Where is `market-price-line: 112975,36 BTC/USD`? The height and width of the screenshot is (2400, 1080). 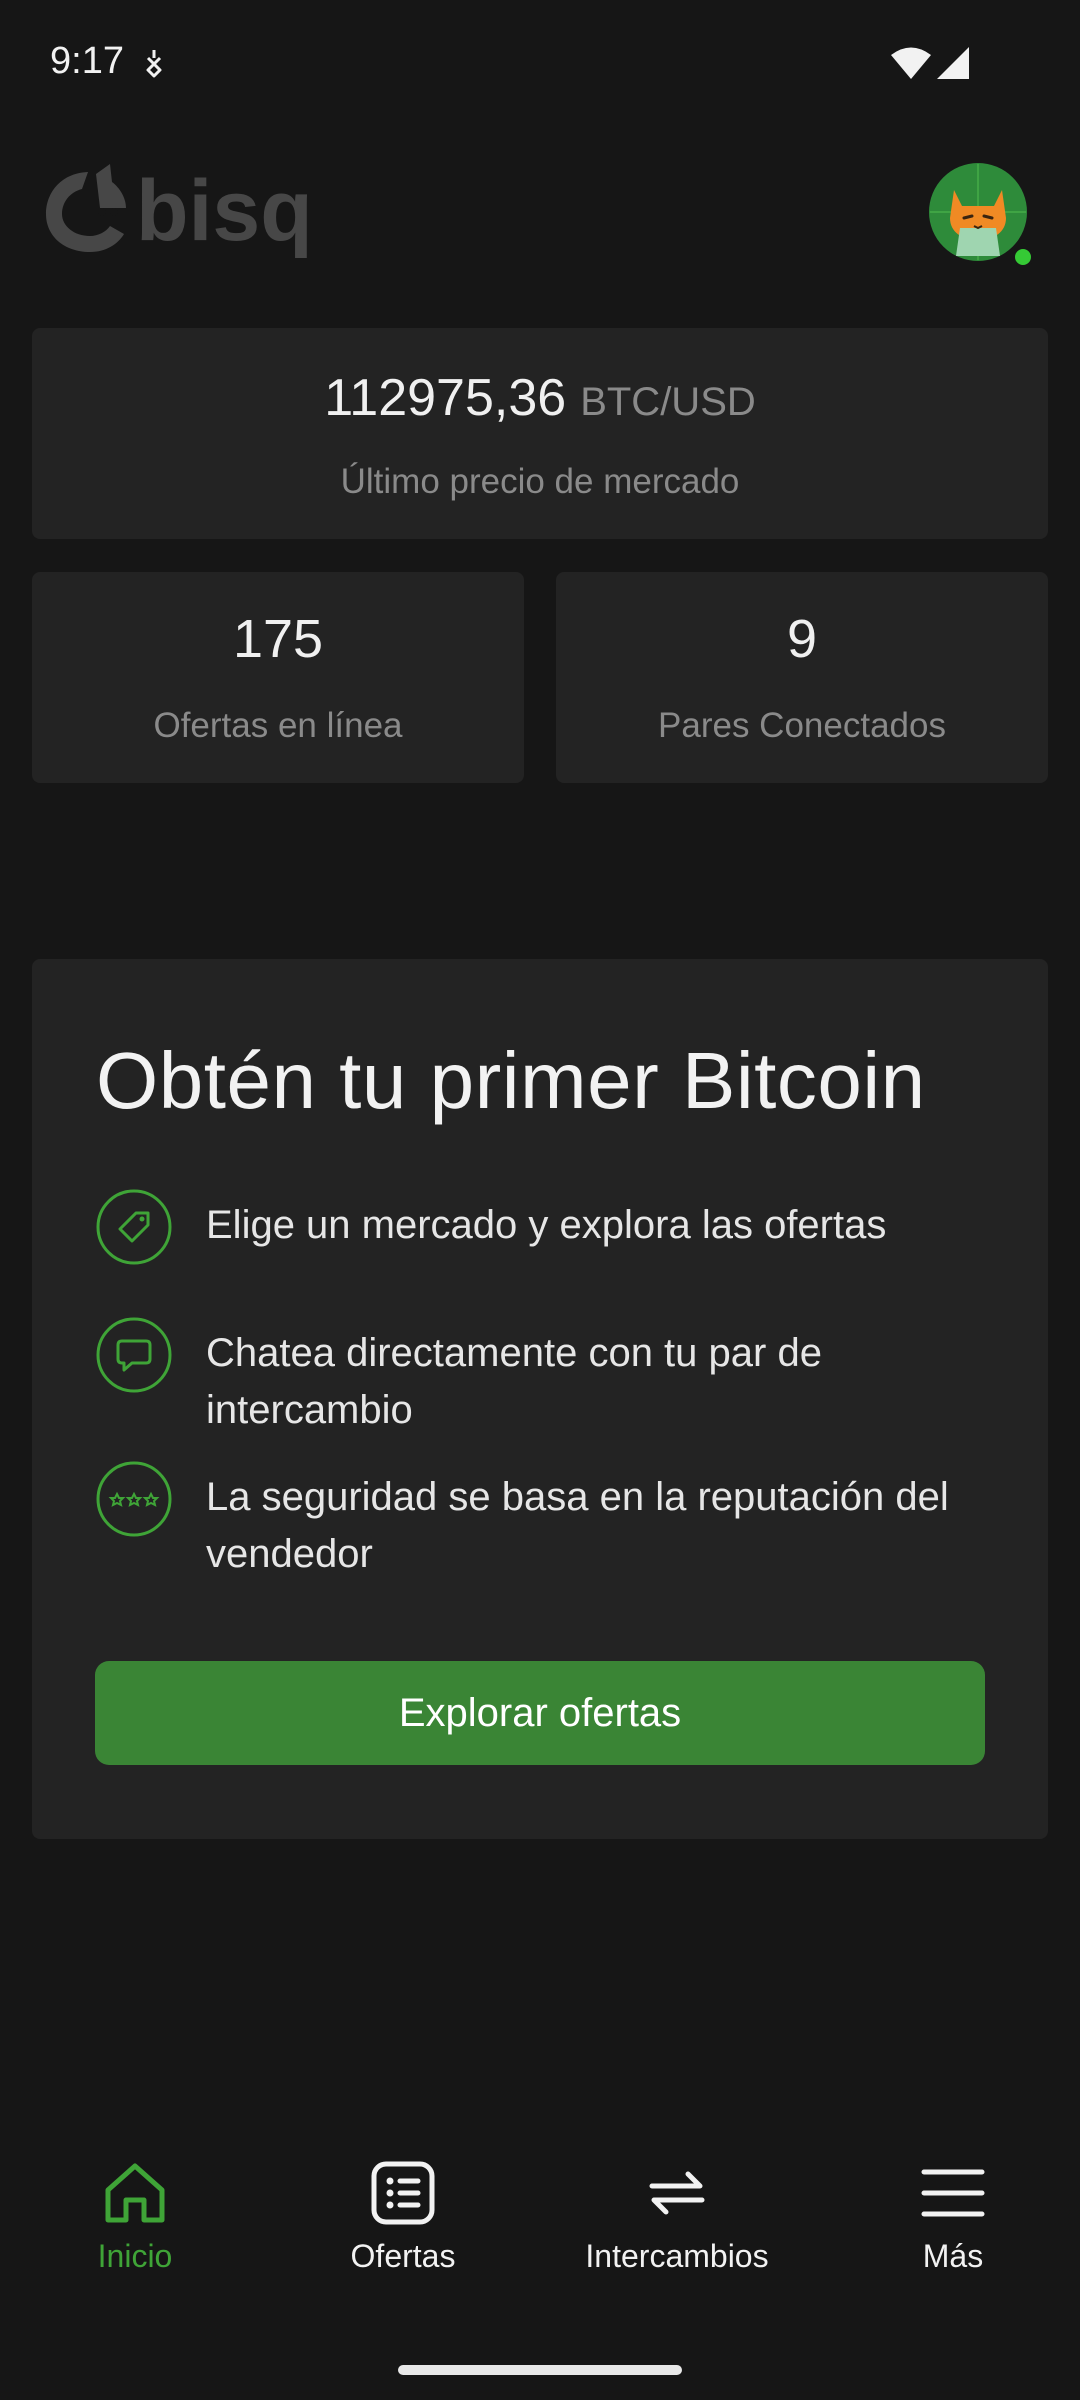
market-price-line: 112975,36 BTC/USD is located at coordinates (540, 398).